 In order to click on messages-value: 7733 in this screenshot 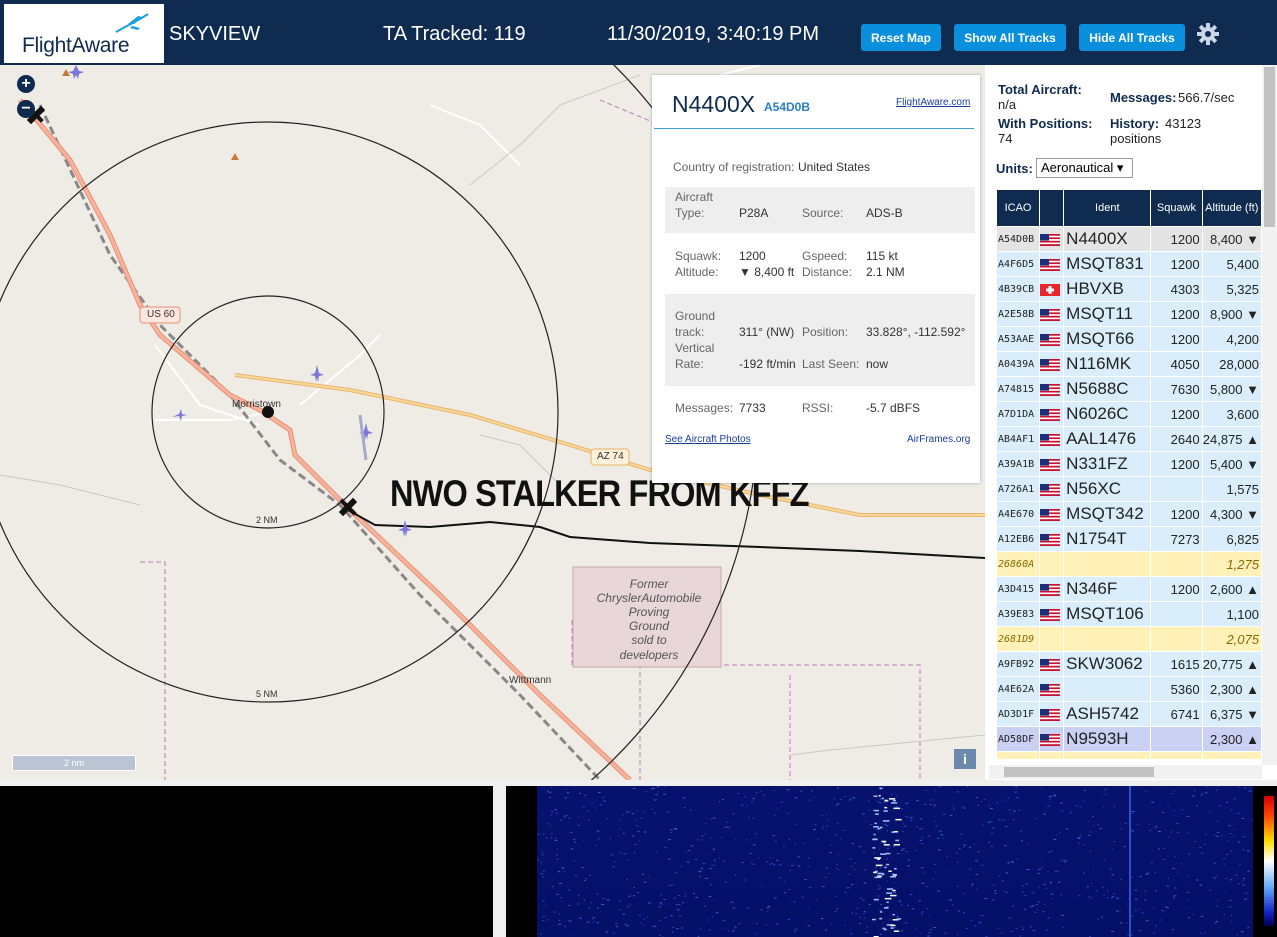, I will do `click(752, 408)`.